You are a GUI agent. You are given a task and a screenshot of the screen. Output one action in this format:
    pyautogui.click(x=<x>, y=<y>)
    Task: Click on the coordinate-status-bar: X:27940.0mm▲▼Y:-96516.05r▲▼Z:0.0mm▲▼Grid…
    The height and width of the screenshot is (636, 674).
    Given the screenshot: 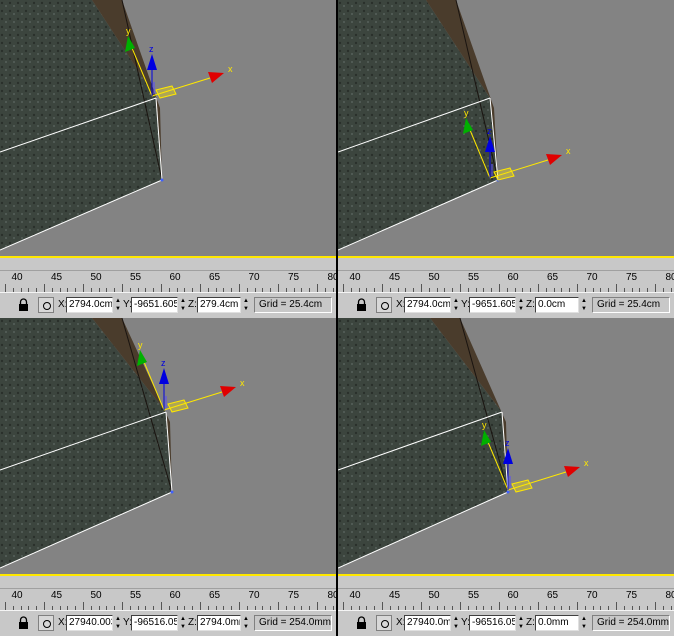 What is the action you would take?
    pyautogui.click(x=506, y=623)
    